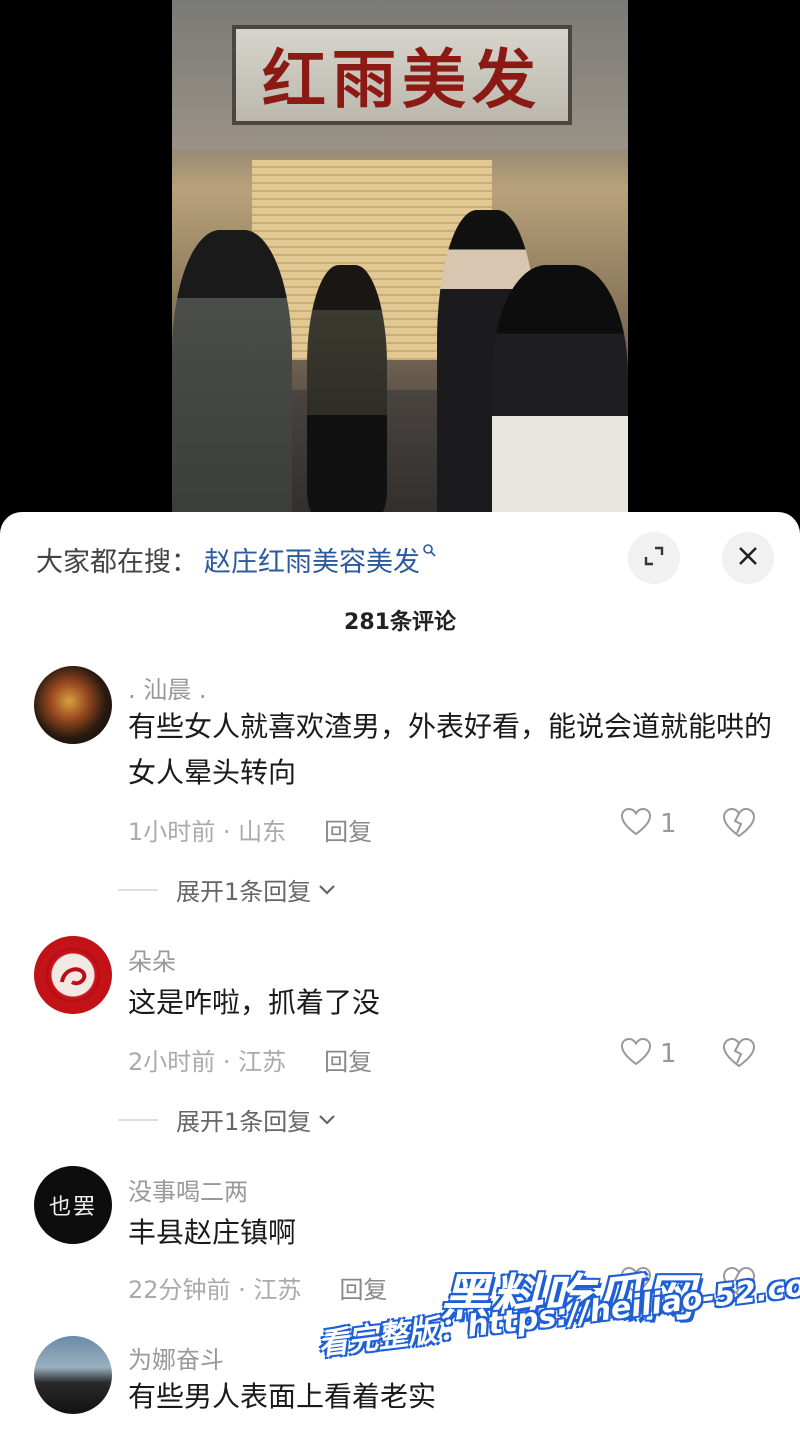  What do you see at coordinates (232, 385) in the screenshot?
I see `person-woman-left` at bounding box center [232, 385].